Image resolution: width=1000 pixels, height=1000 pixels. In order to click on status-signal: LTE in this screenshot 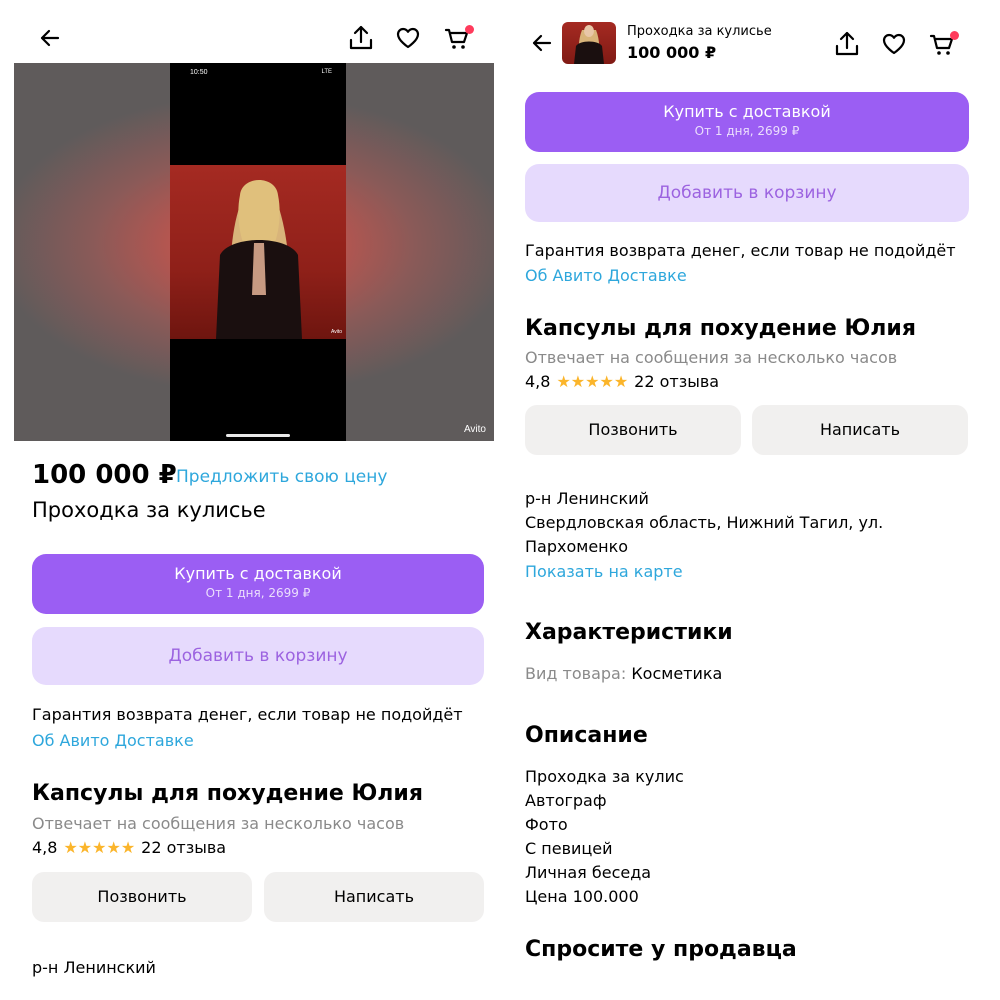, I will do `click(326, 72)`.